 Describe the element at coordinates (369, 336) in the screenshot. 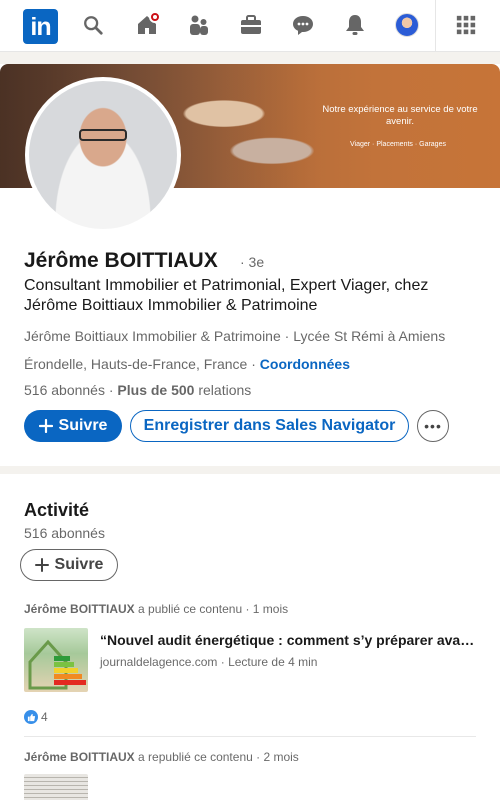

I see `education-school: Lycée St Rémi à Amiens` at that location.